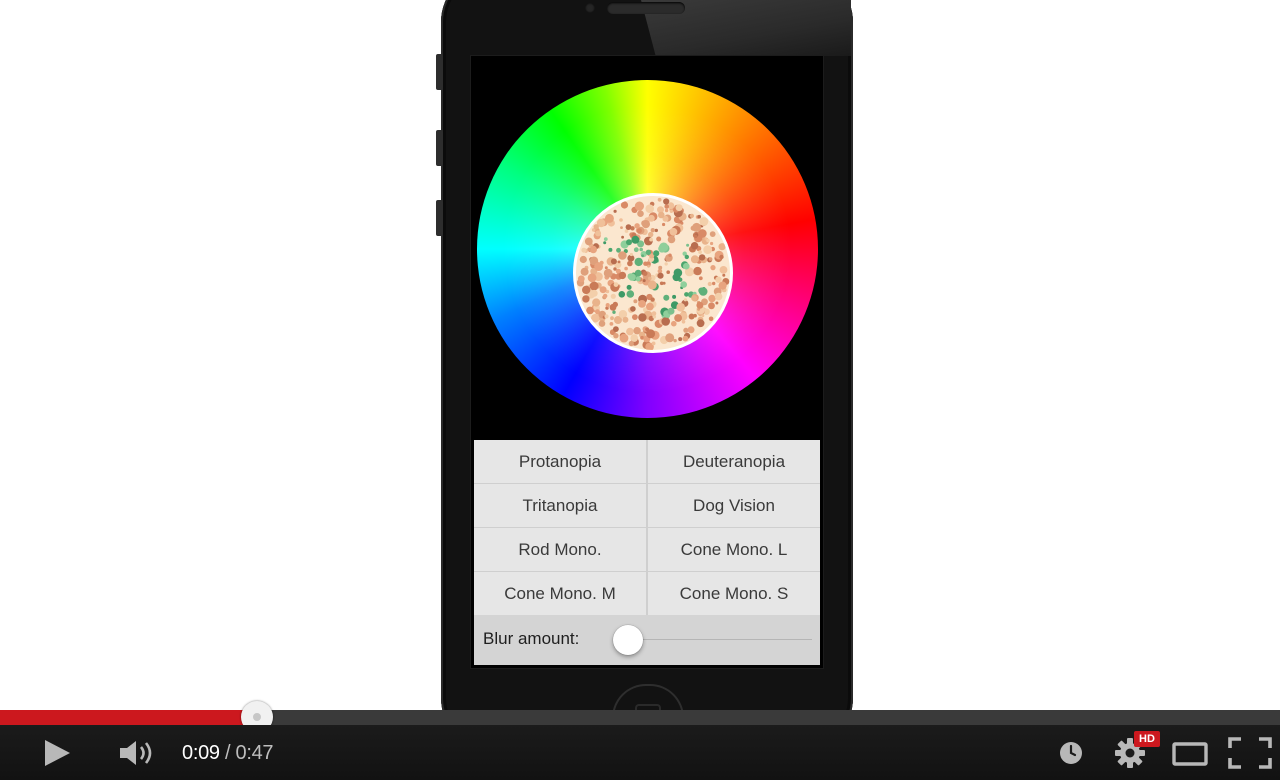 The height and width of the screenshot is (780, 1280). I want to click on play-icon, so click(57, 753).